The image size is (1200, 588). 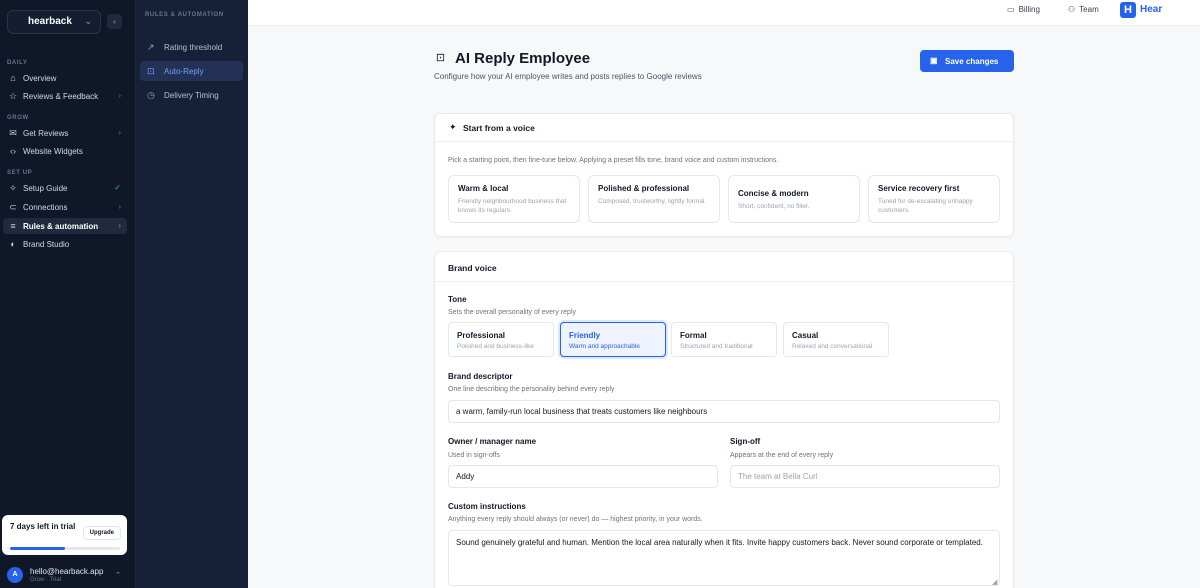 I want to click on subnav-item-rating-threshold: ↗ Rating threshold, so click(x=191, y=47).